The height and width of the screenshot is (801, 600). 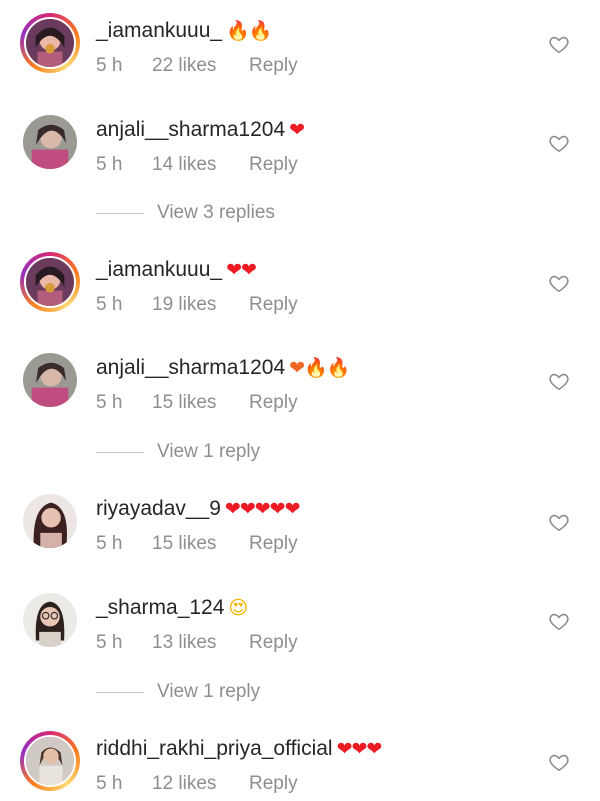 What do you see at coordinates (300, 625) in the screenshot?
I see `comment-item: _sharma_124 😍 5 h 13 likes Reply` at bounding box center [300, 625].